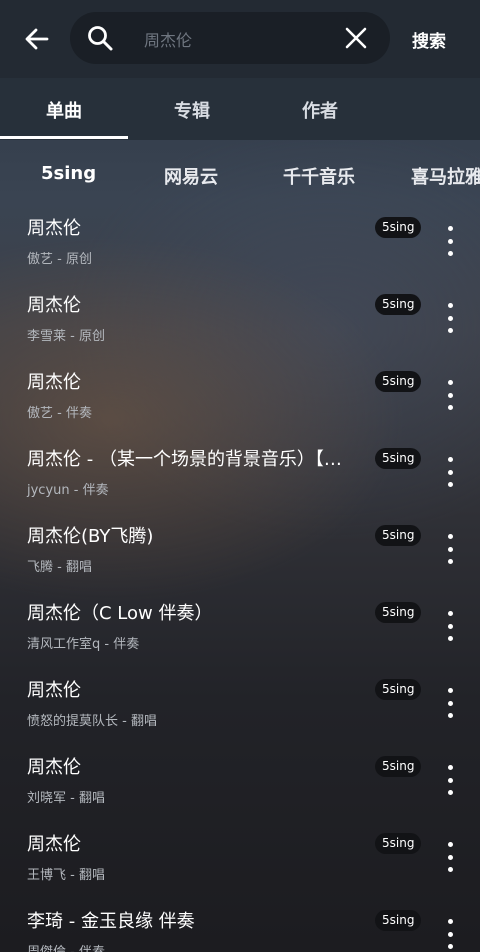  I want to click on top-bar: 周杰伦 搜索, so click(240, 39).